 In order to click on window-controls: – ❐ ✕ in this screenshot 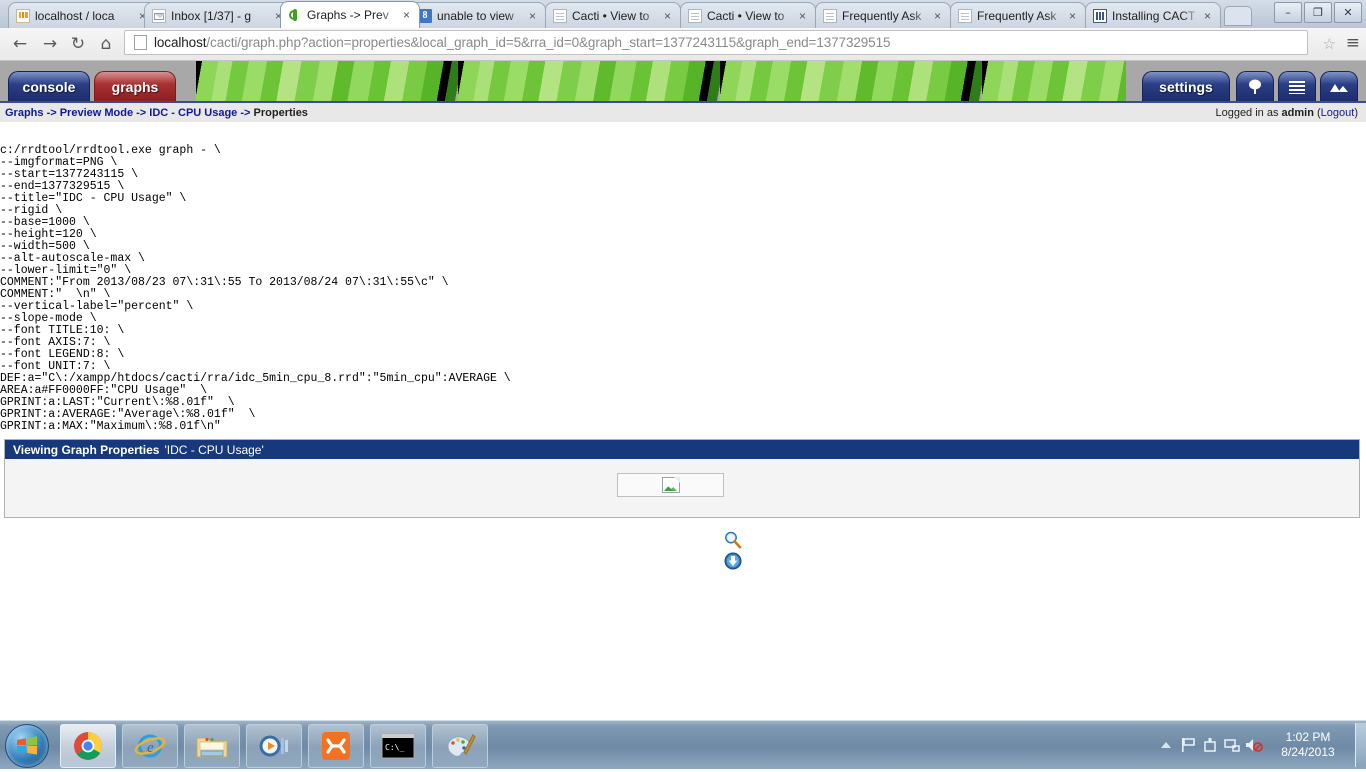, I will do `click(1318, 12)`.